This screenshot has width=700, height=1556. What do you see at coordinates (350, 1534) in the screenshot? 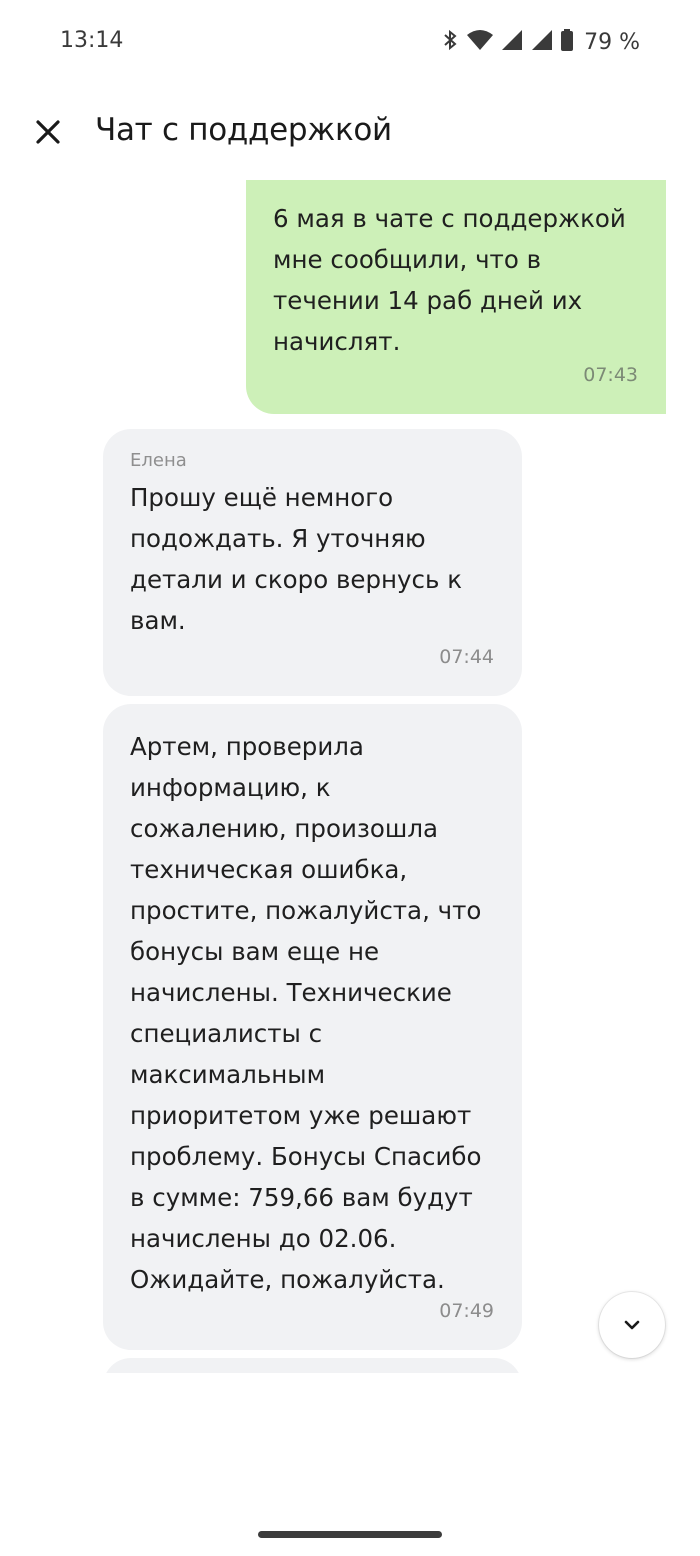
I see `navigation-handle` at bounding box center [350, 1534].